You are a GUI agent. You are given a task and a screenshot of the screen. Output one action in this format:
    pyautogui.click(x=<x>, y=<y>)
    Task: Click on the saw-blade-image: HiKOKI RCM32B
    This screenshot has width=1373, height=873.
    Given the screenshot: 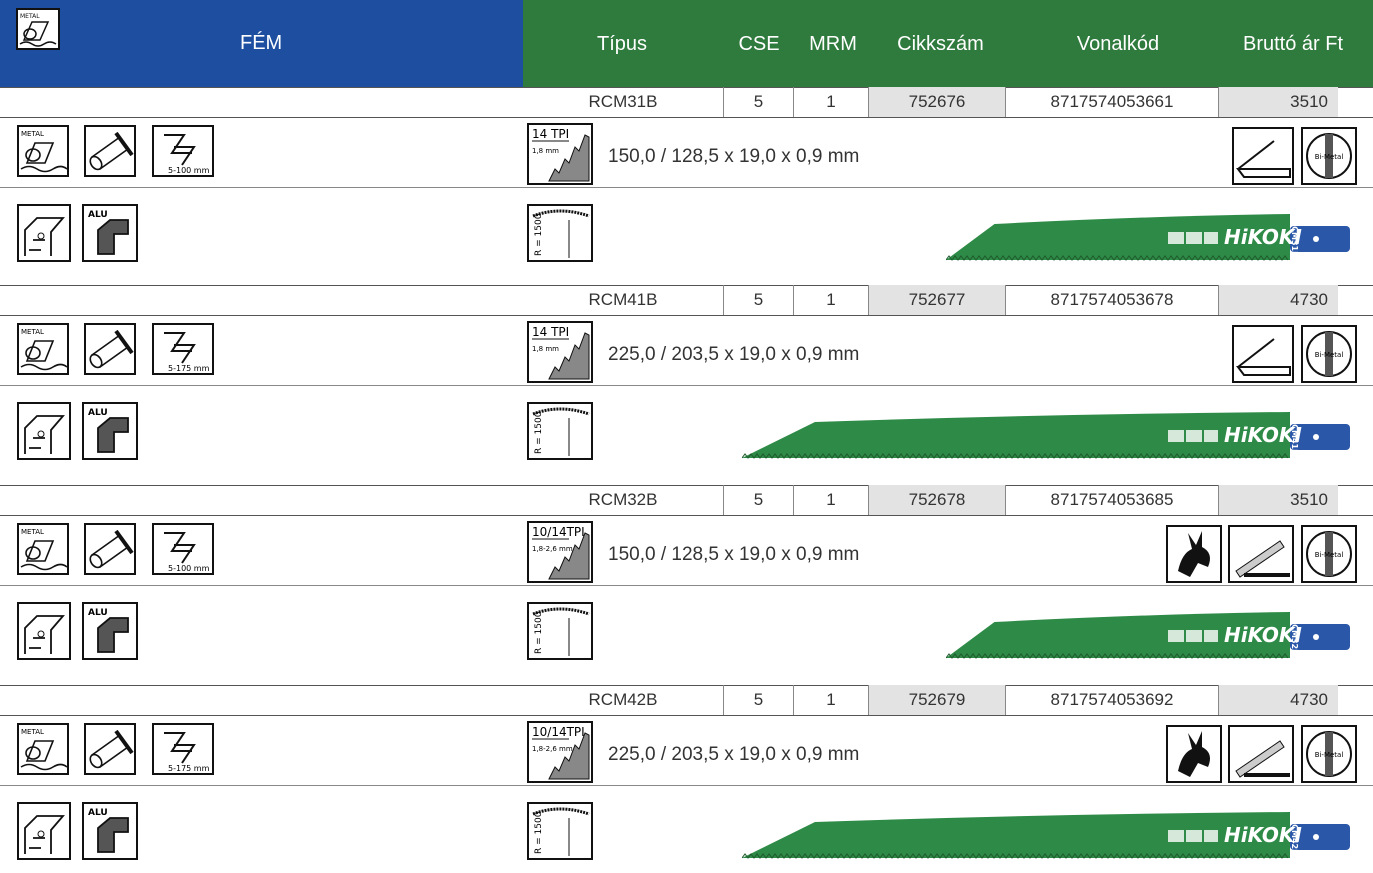 What is the action you would take?
    pyautogui.click(x=1147, y=635)
    